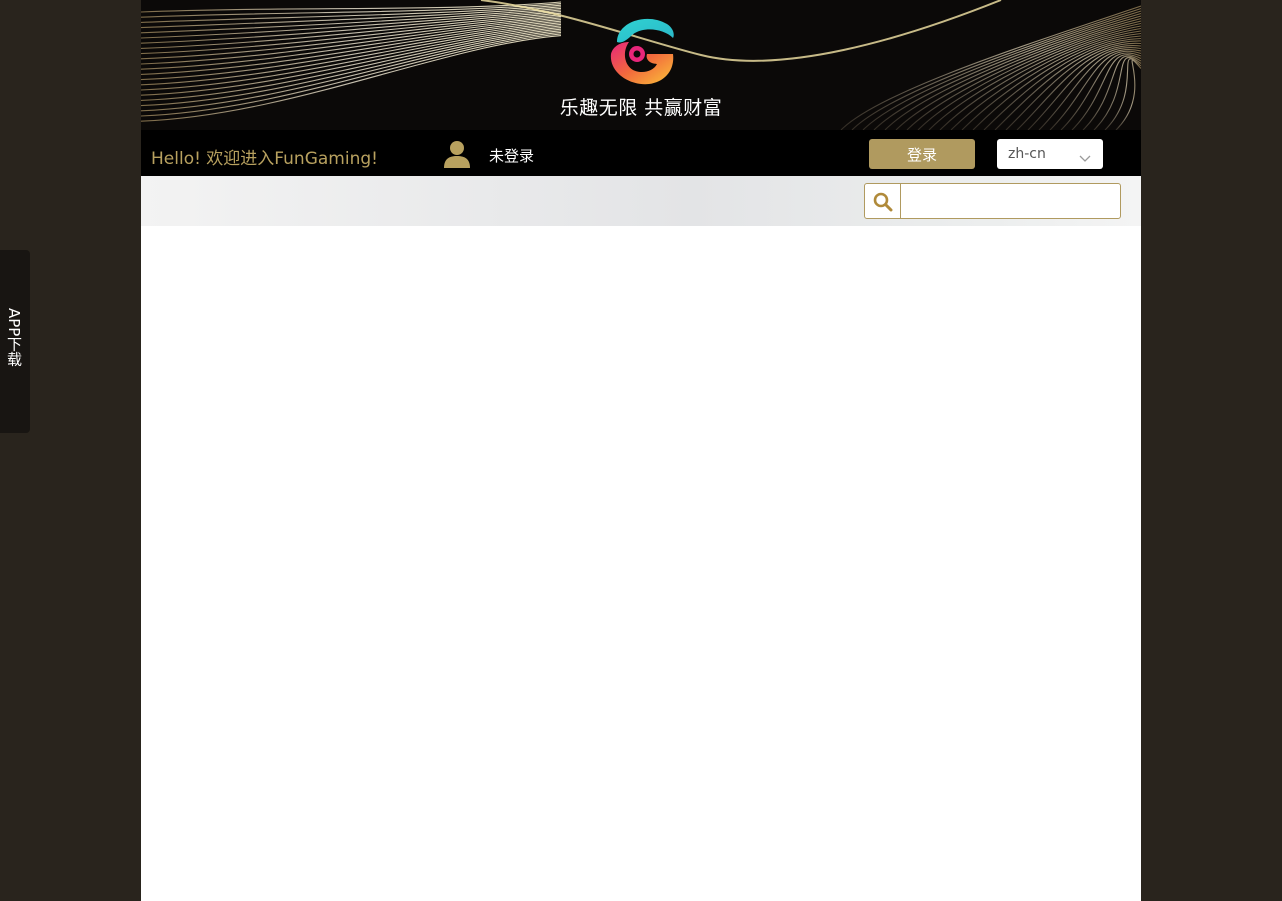  What do you see at coordinates (641, 108) in the screenshot?
I see `banner-slogan: 乐趣无限 共赢财富` at bounding box center [641, 108].